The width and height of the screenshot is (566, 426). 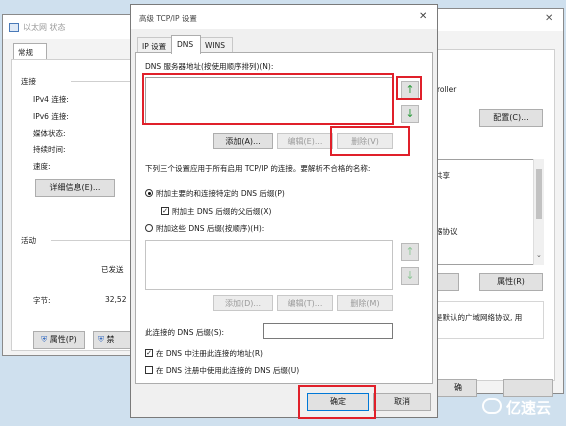 I want to click on tab-ip-settings: IP 设置, so click(x=155, y=45).